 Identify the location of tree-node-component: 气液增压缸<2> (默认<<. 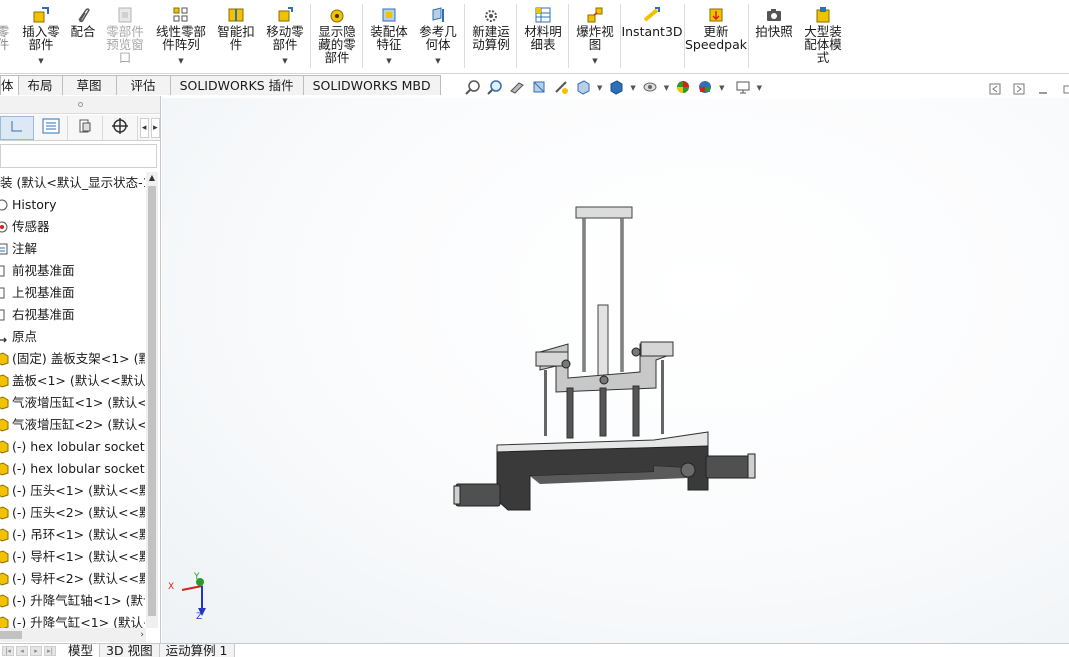
(72, 425).